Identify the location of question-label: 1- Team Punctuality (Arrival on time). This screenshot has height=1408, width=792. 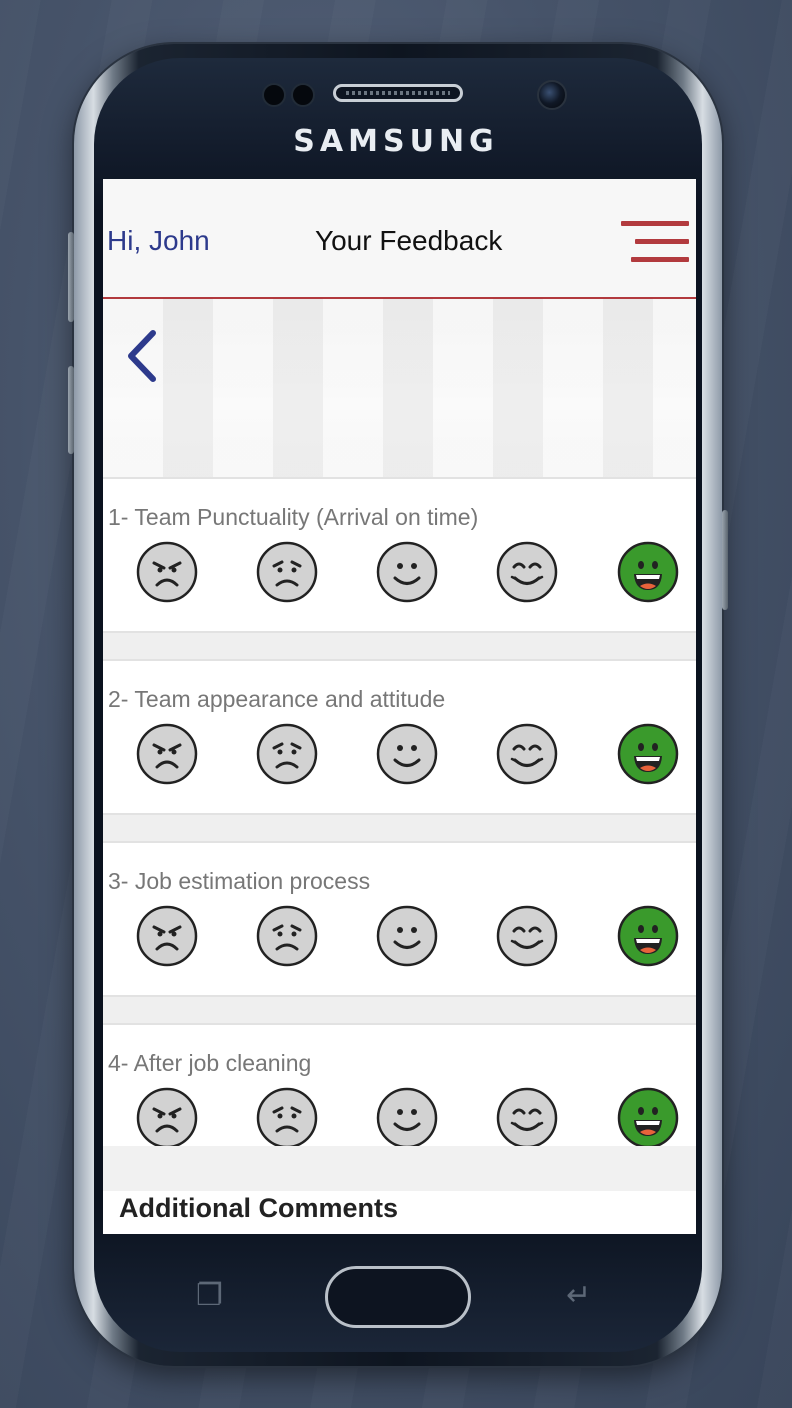
(293, 517).